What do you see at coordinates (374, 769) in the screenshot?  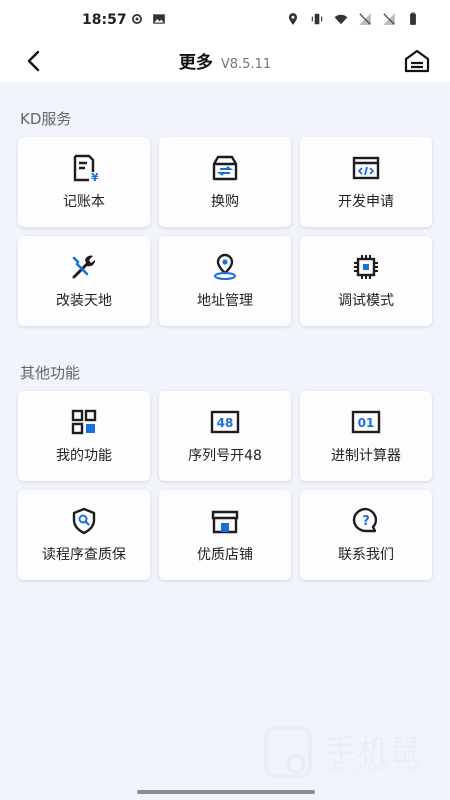 I see `watermark-subtitle: SHOUJISHU.COM` at bounding box center [374, 769].